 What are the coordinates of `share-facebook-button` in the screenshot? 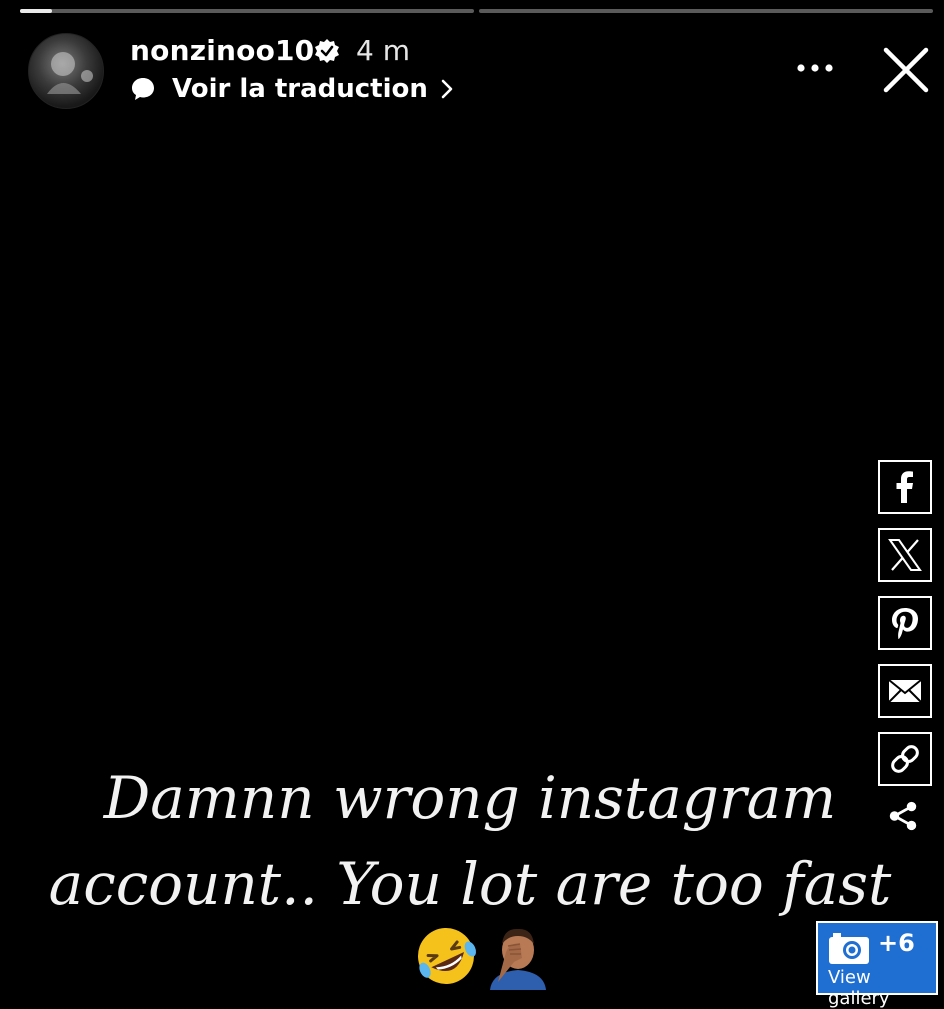 It's located at (905, 487).